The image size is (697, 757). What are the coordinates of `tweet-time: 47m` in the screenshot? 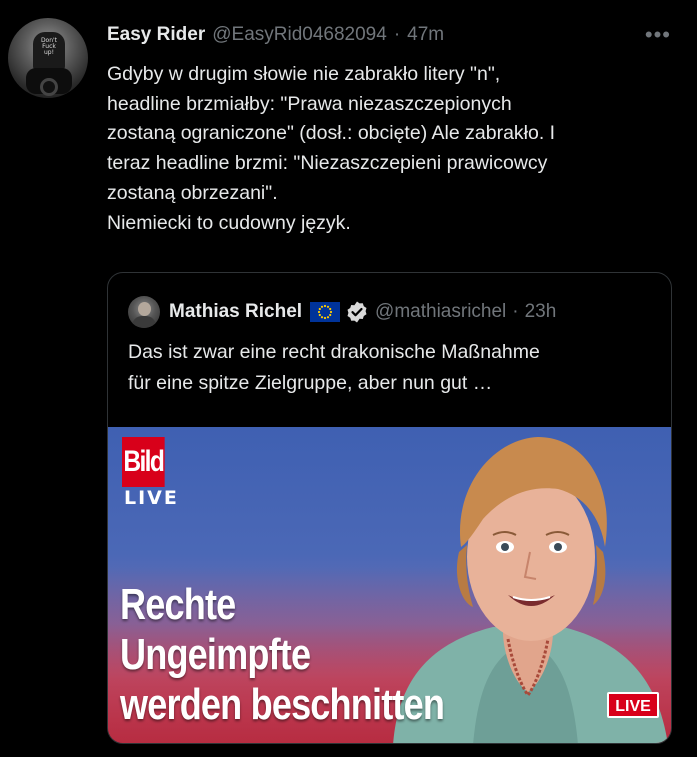 It's located at (425, 35).